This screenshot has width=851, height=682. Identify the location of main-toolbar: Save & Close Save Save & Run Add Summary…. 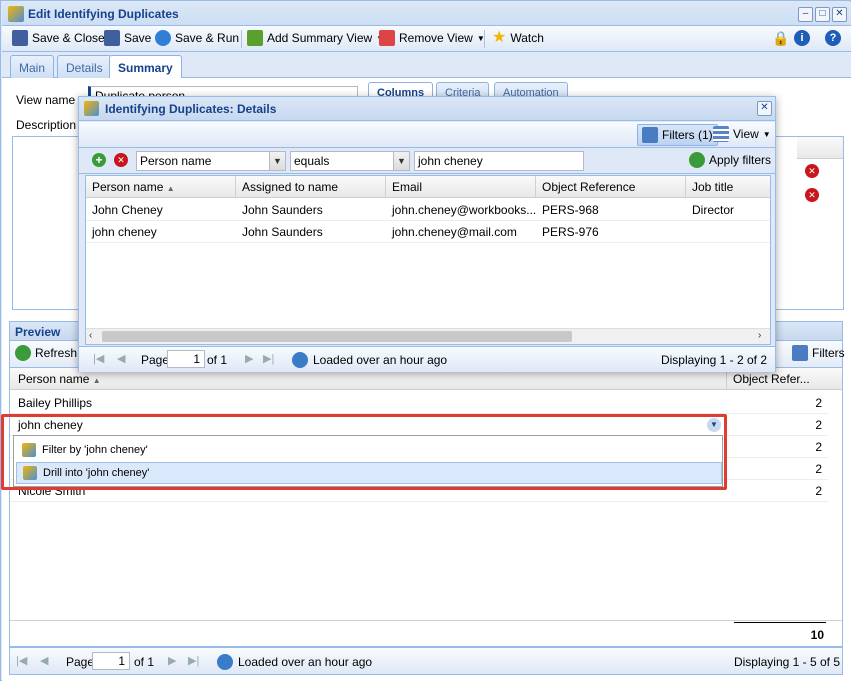
(426, 39).